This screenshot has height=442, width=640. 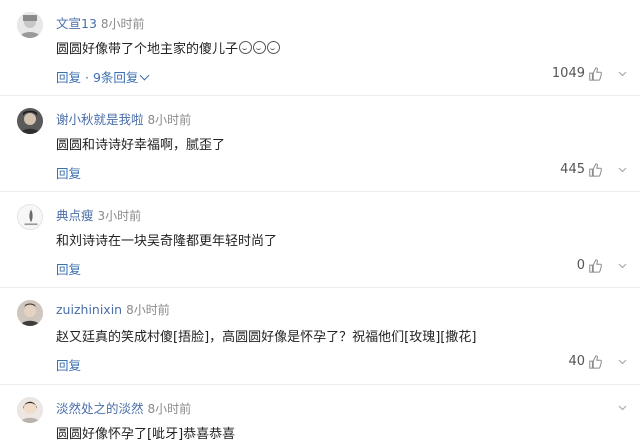 I want to click on like-button: 40, so click(x=585, y=361).